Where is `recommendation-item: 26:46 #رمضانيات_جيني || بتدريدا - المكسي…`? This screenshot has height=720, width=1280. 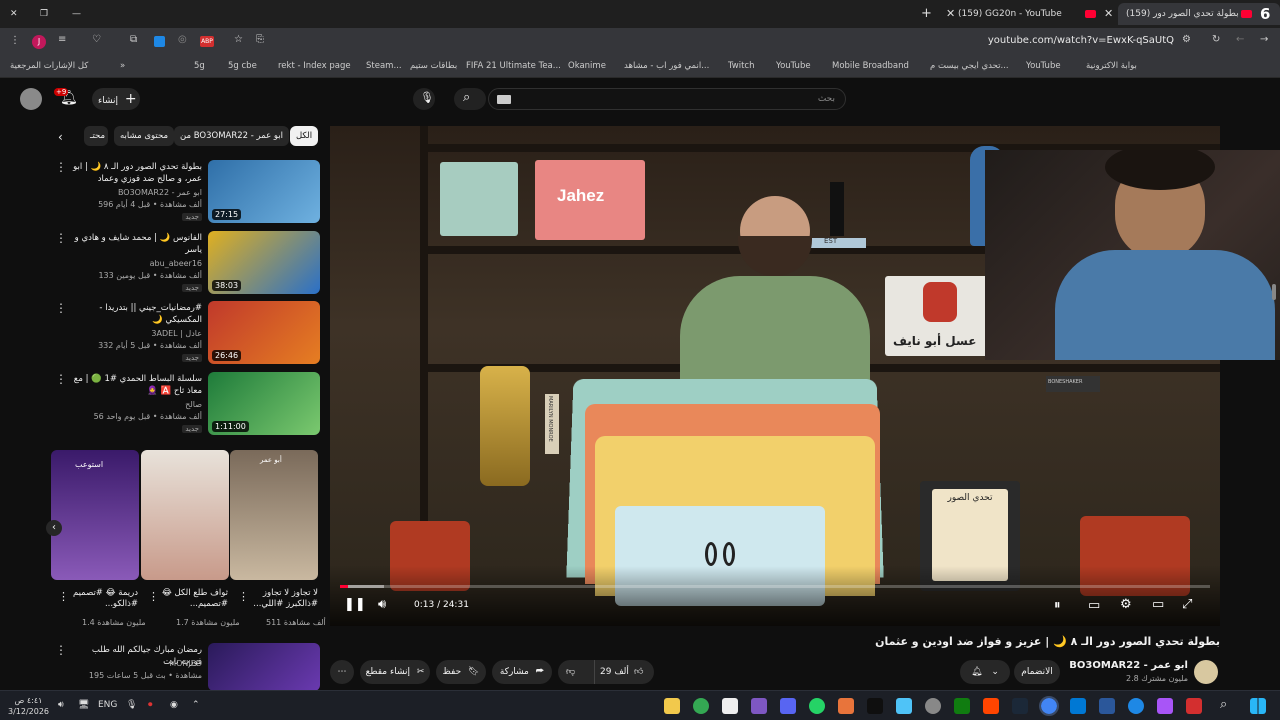 recommendation-item: 26:46 #رمضانيات_جيني || بتدريدا - المكسي… is located at coordinates (186, 333).